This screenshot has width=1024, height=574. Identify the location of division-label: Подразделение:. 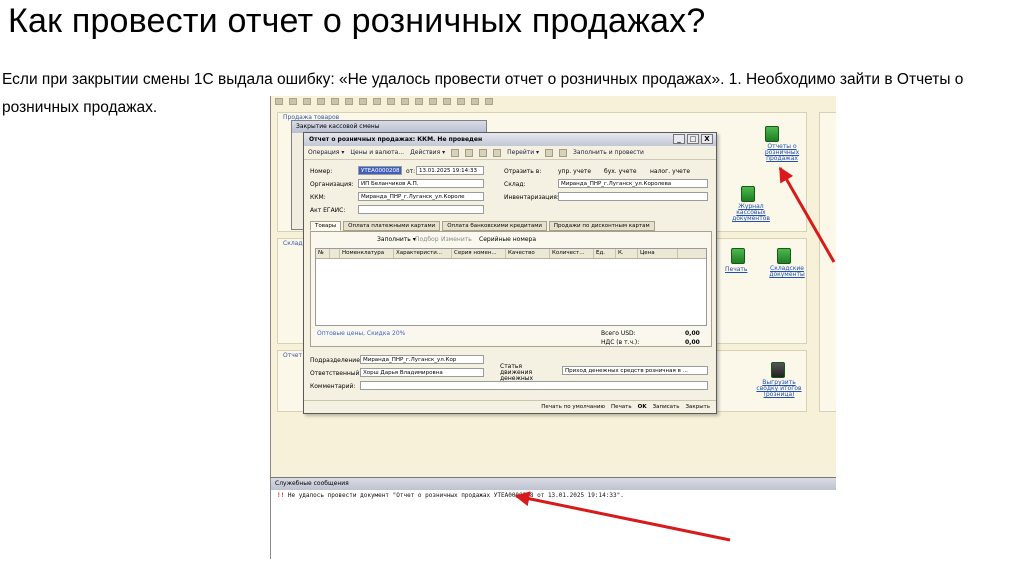
(336, 360).